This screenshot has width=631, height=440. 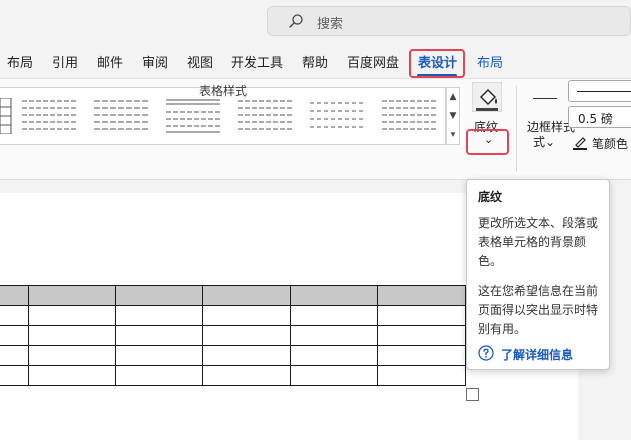 What do you see at coordinates (538, 291) in the screenshot?
I see `tooltip-line: 这在您希望信息在当前` at bounding box center [538, 291].